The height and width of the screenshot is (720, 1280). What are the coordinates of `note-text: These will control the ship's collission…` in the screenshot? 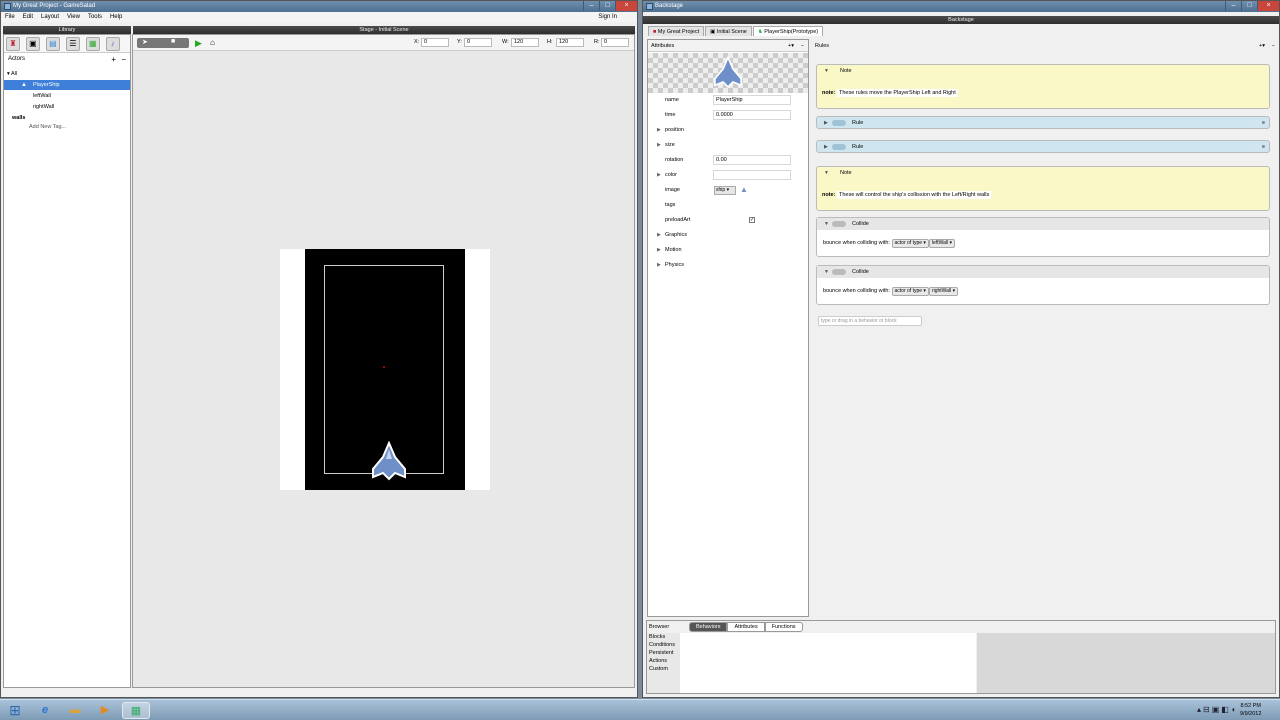 It's located at (914, 195).